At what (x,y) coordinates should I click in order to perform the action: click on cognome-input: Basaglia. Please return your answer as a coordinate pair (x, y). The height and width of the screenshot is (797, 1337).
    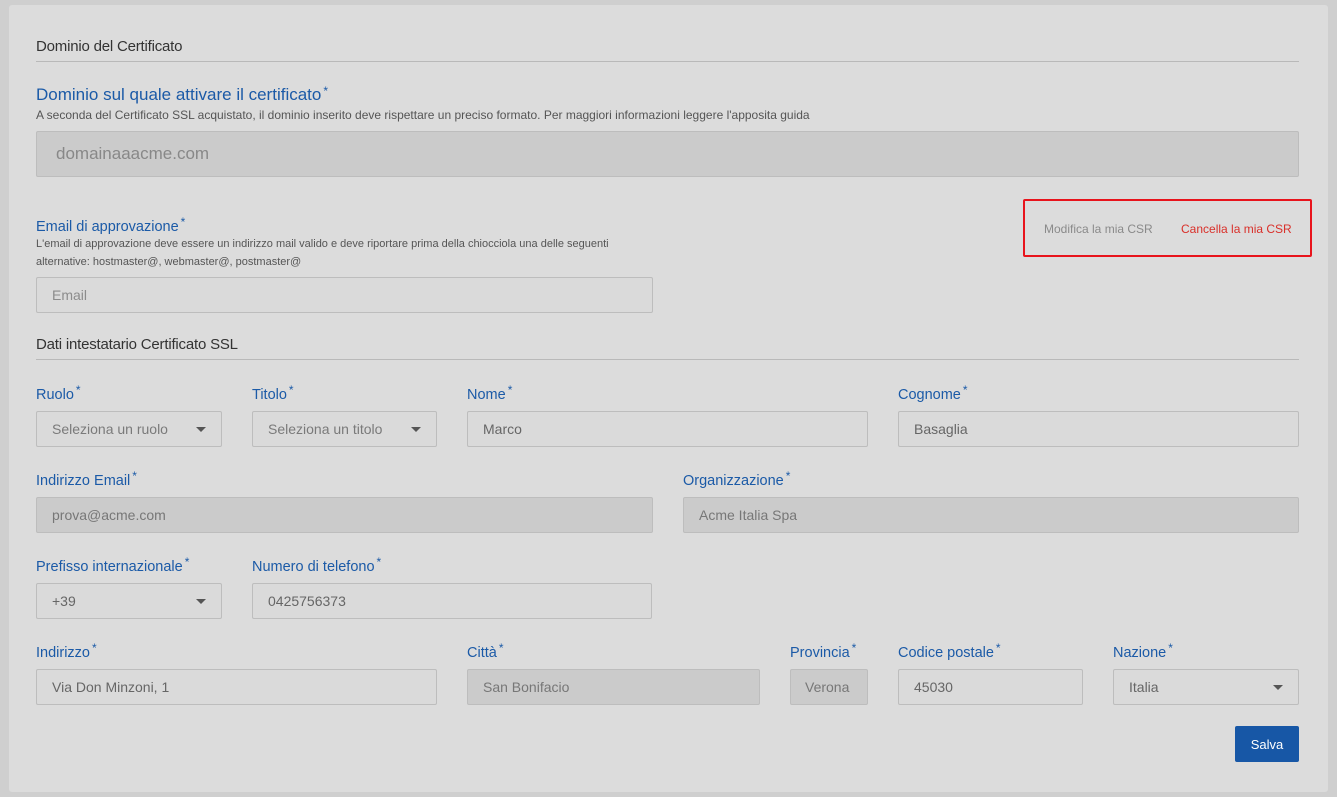
    Looking at the image, I should click on (1098, 429).